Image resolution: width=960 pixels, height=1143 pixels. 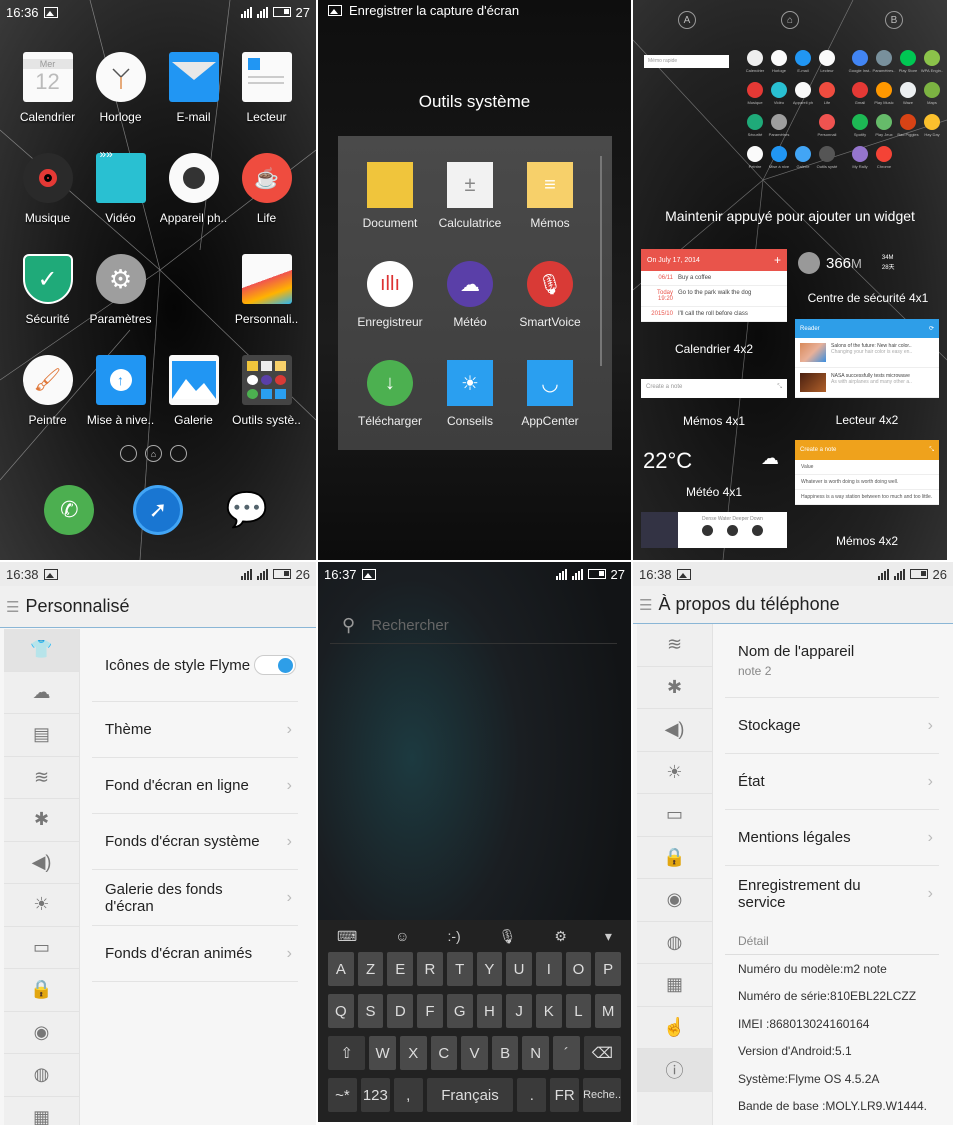 I want to click on key-Q: Q, so click(x=341, y=1011).